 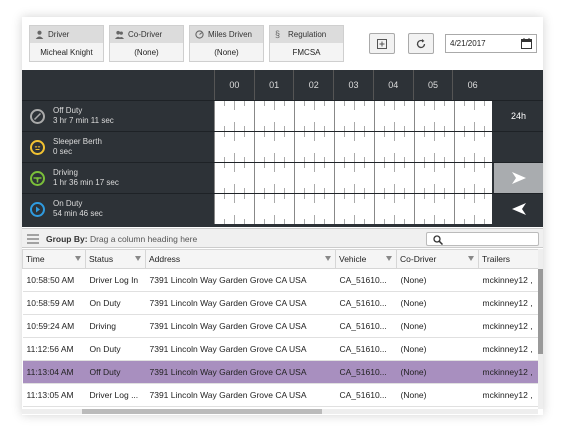 What do you see at coordinates (121, 239) in the screenshot?
I see `group-by-hint: Group By: Drag a column heading here` at bounding box center [121, 239].